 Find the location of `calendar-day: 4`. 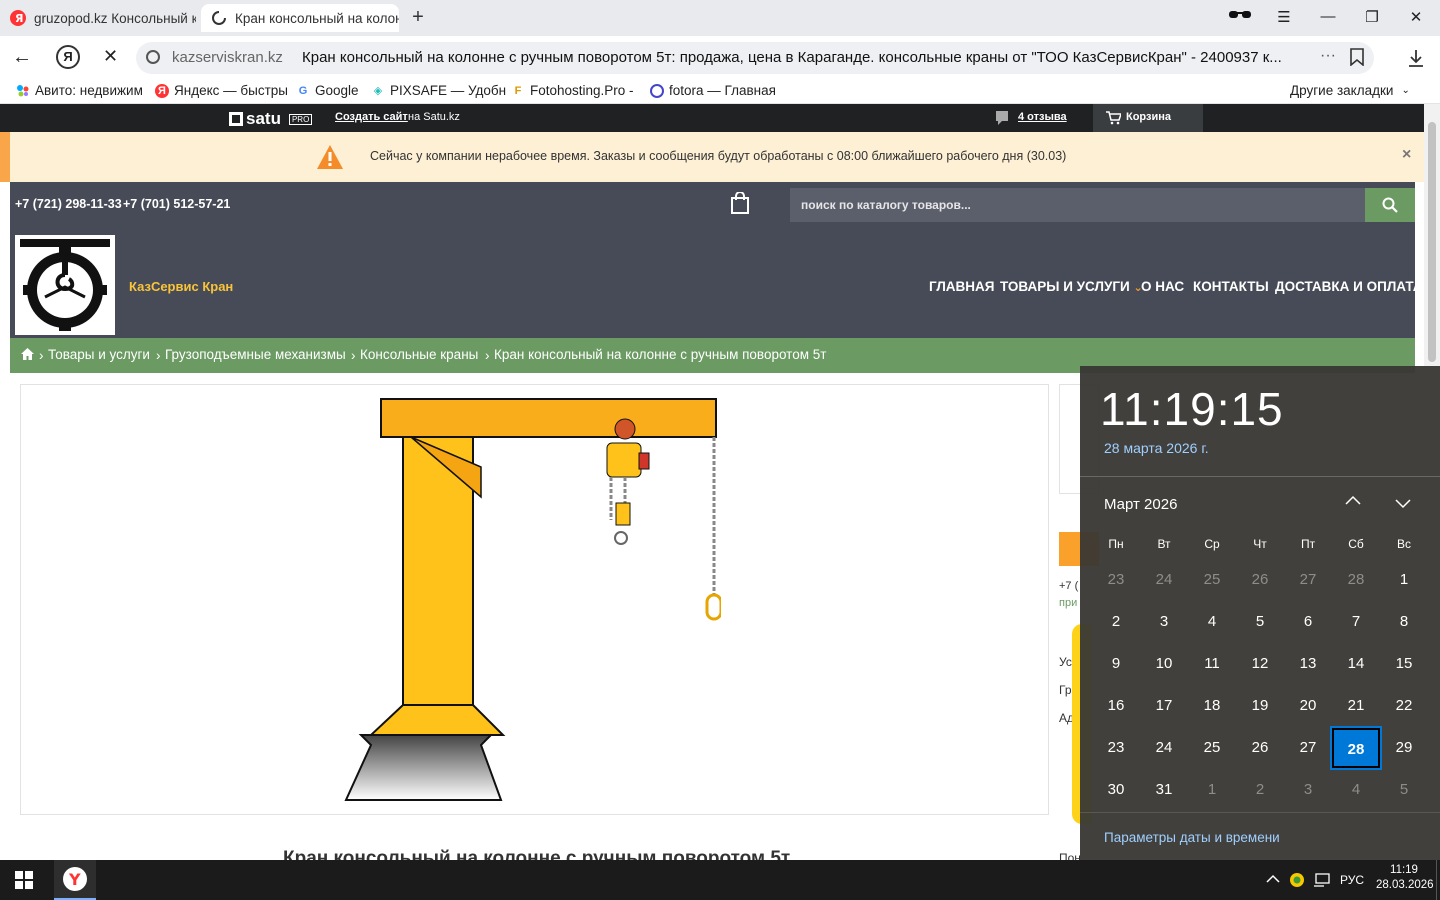

calendar-day: 4 is located at coordinates (1356, 790).